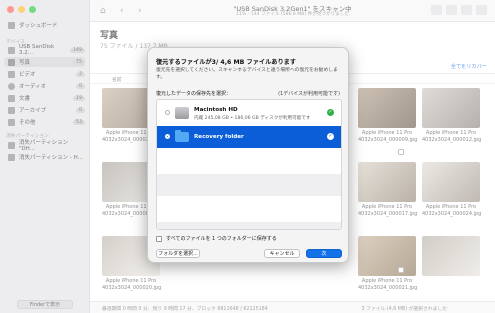 The width and height of the screenshot is (495, 313). I want to click on cancel-button: キャンセル, so click(282, 253).